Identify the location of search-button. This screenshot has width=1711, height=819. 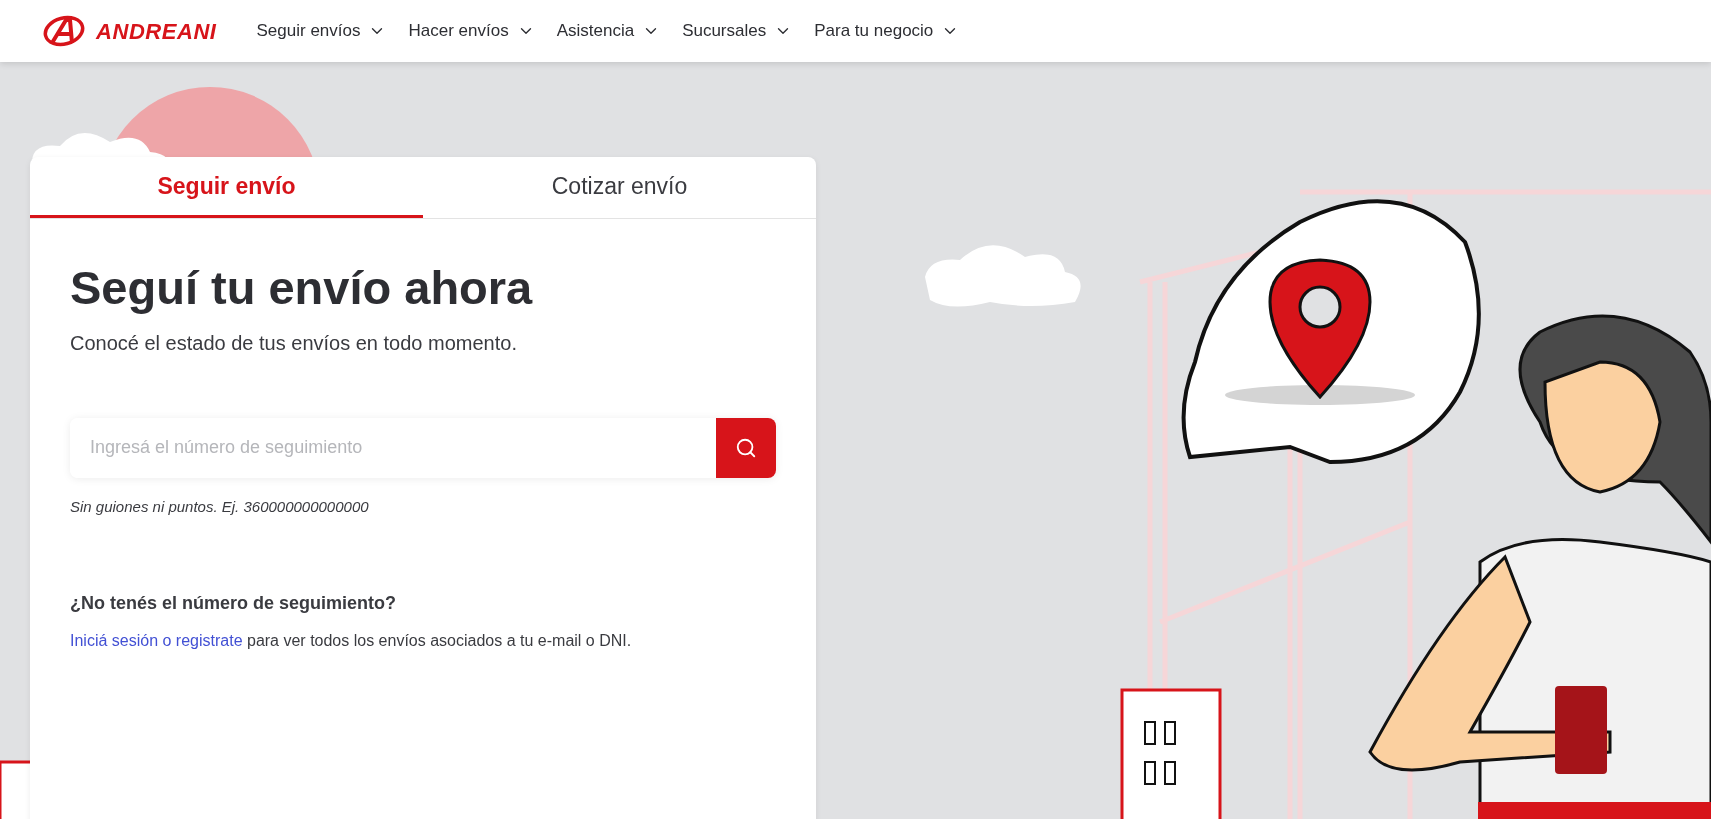
(746, 447).